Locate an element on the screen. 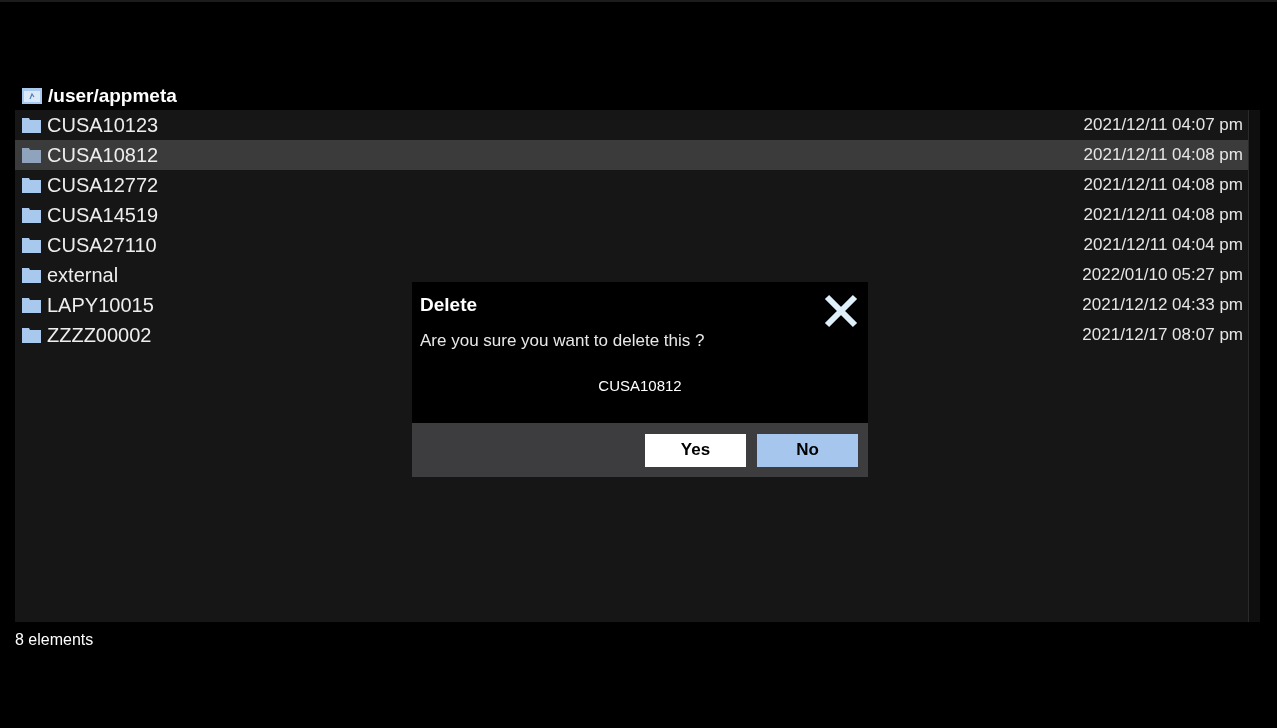 This screenshot has height=728, width=1277. modified-date: 2021/12/12 04:33 pm is located at coordinates (1162, 305).